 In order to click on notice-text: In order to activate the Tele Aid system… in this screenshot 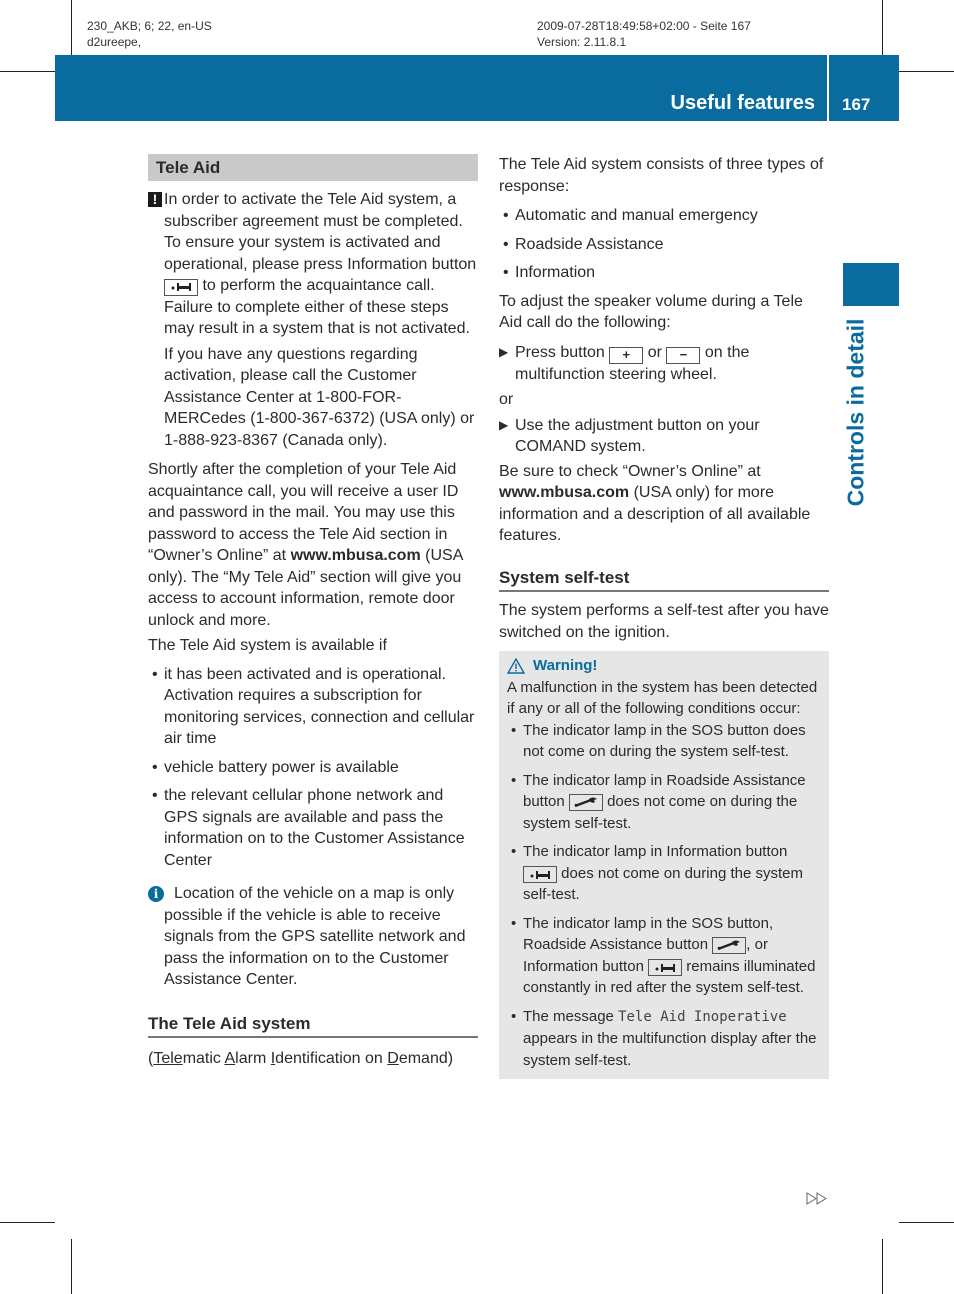, I will do `click(321, 264)`.